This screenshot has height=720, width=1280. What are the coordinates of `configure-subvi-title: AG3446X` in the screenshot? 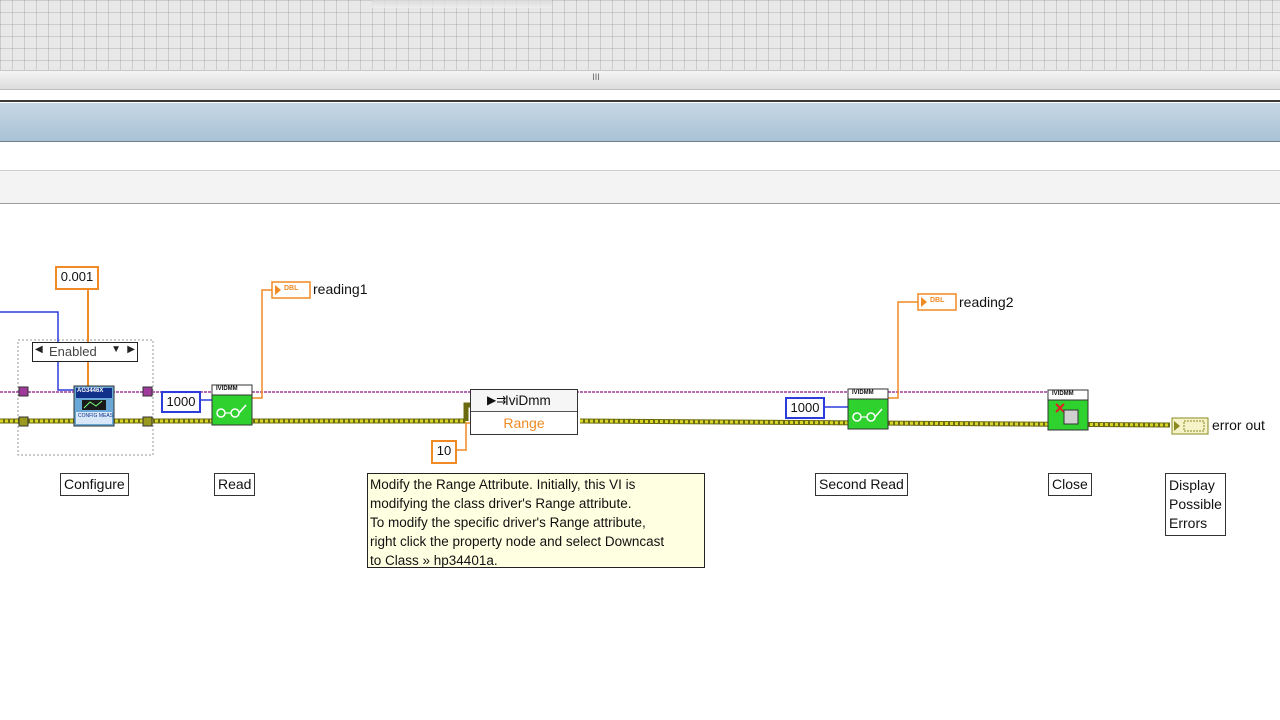 It's located at (90, 391).